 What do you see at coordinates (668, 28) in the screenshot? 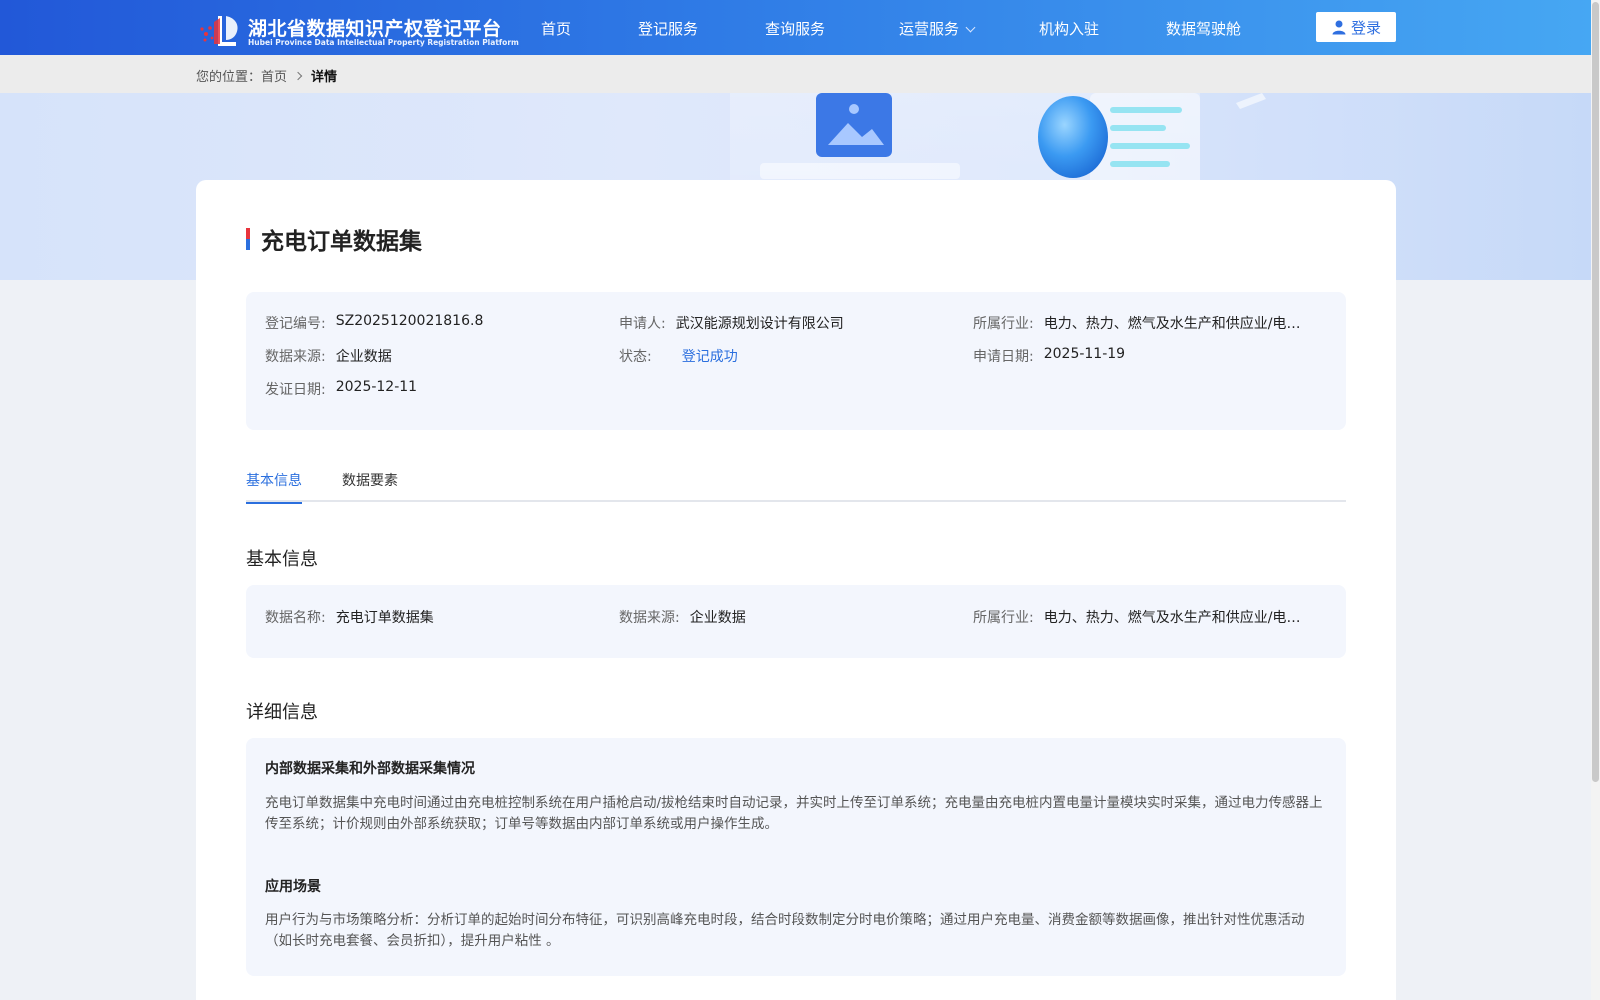
I see `nav-registration-service: 登记服务` at bounding box center [668, 28].